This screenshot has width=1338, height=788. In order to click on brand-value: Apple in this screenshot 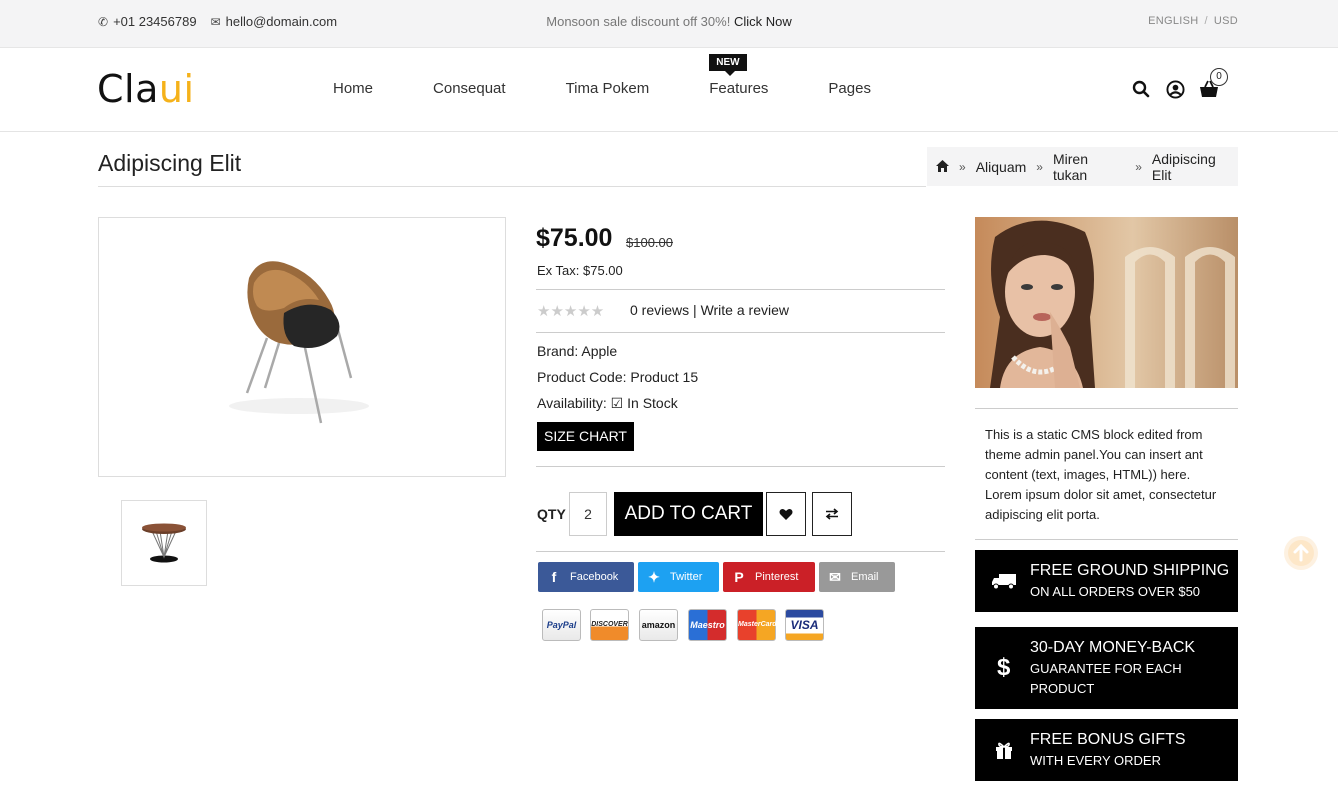, I will do `click(599, 351)`.